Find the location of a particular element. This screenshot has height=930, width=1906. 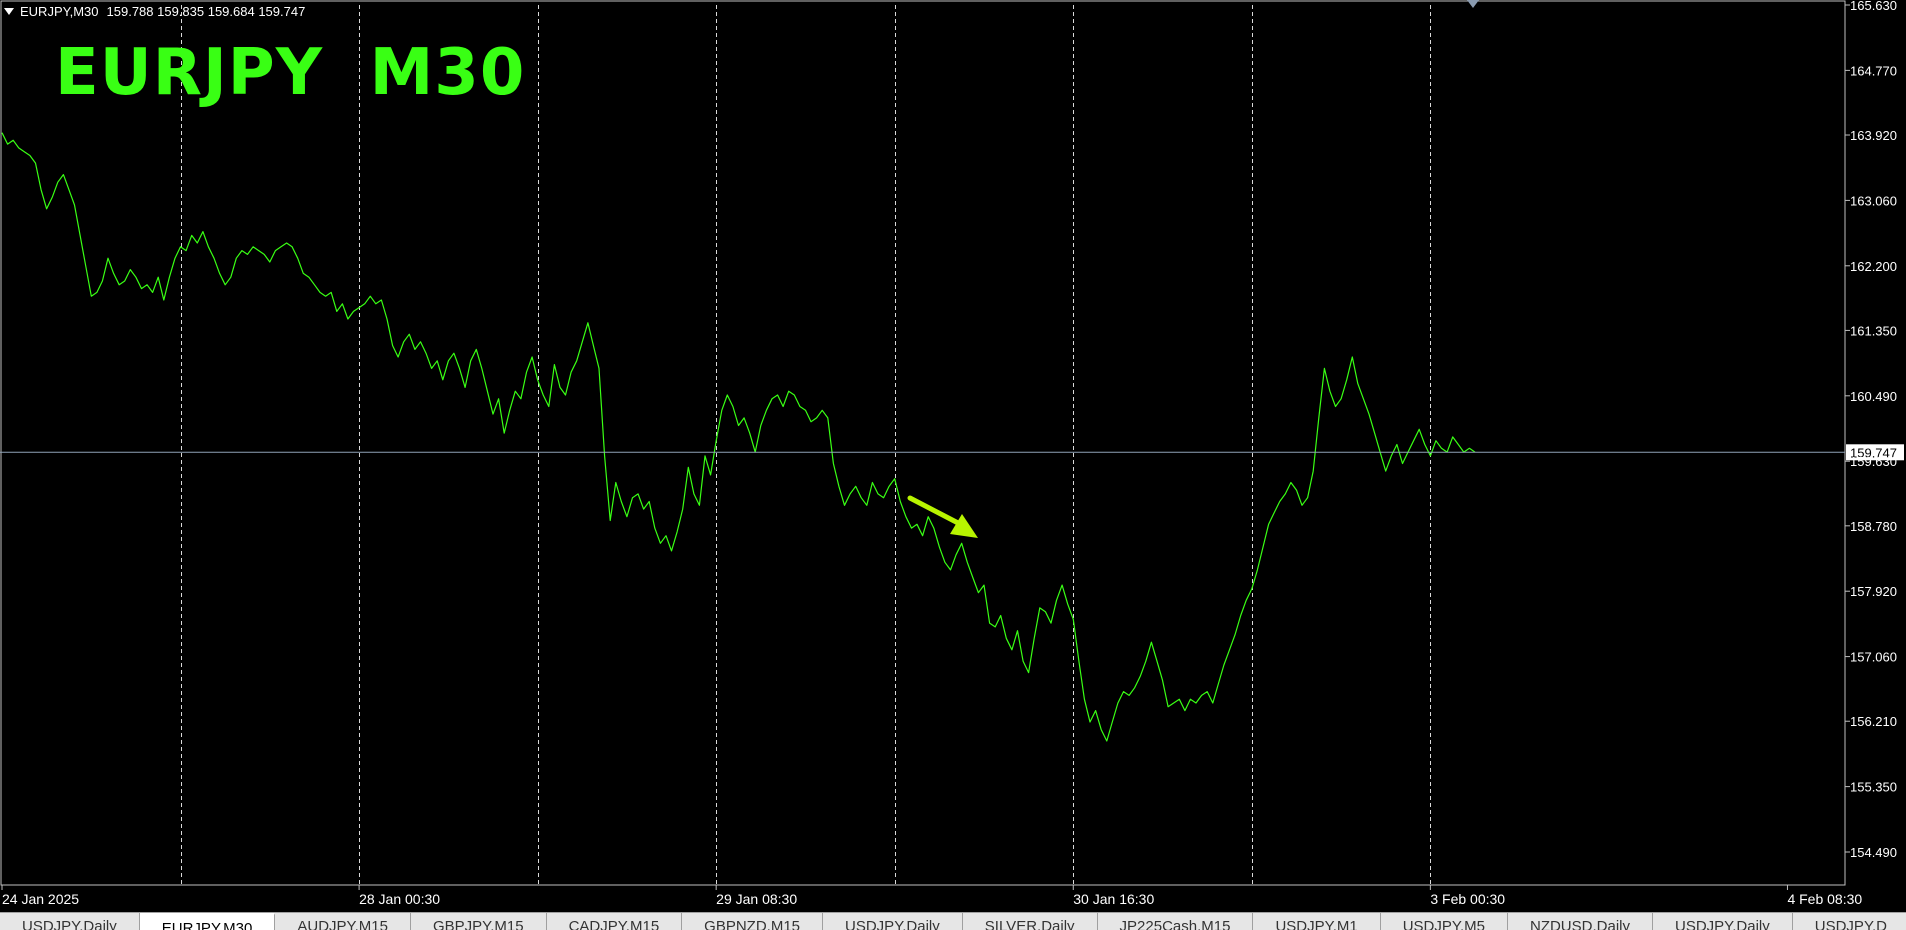

y-tick-label: 154.490 is located at coordinates (1873, 852).